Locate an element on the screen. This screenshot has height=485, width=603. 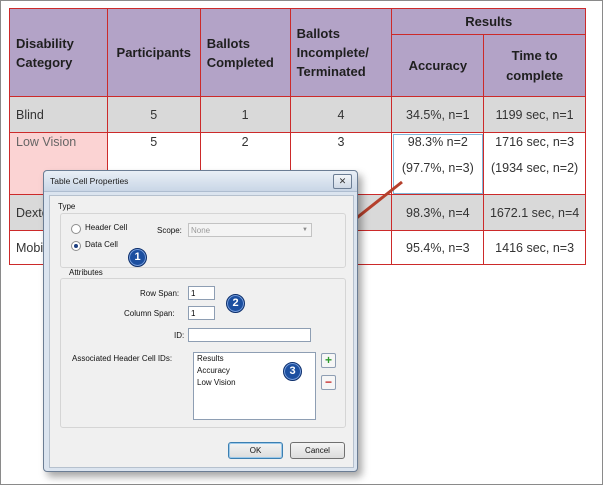
scope-label: Scope: is located at coordinates (169, 230).